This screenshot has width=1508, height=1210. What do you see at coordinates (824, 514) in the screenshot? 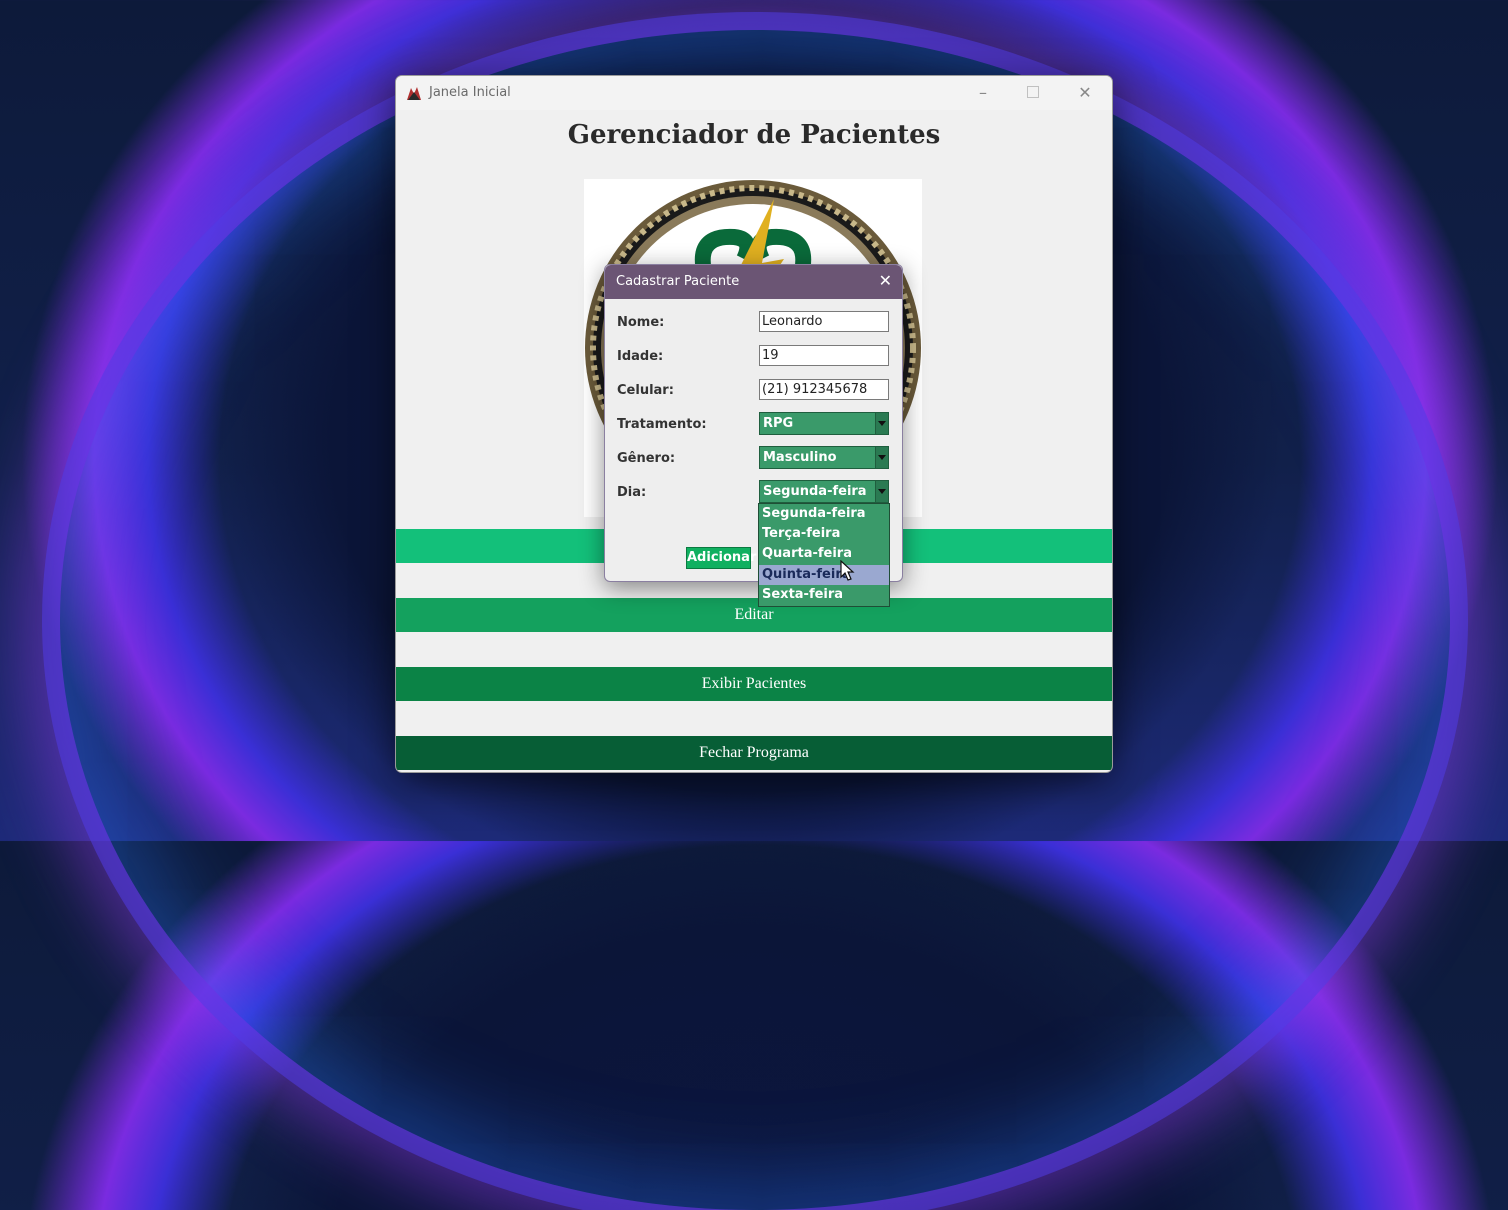
I see `dia-option: Segunda-feira` at bounding box center [824, 514].